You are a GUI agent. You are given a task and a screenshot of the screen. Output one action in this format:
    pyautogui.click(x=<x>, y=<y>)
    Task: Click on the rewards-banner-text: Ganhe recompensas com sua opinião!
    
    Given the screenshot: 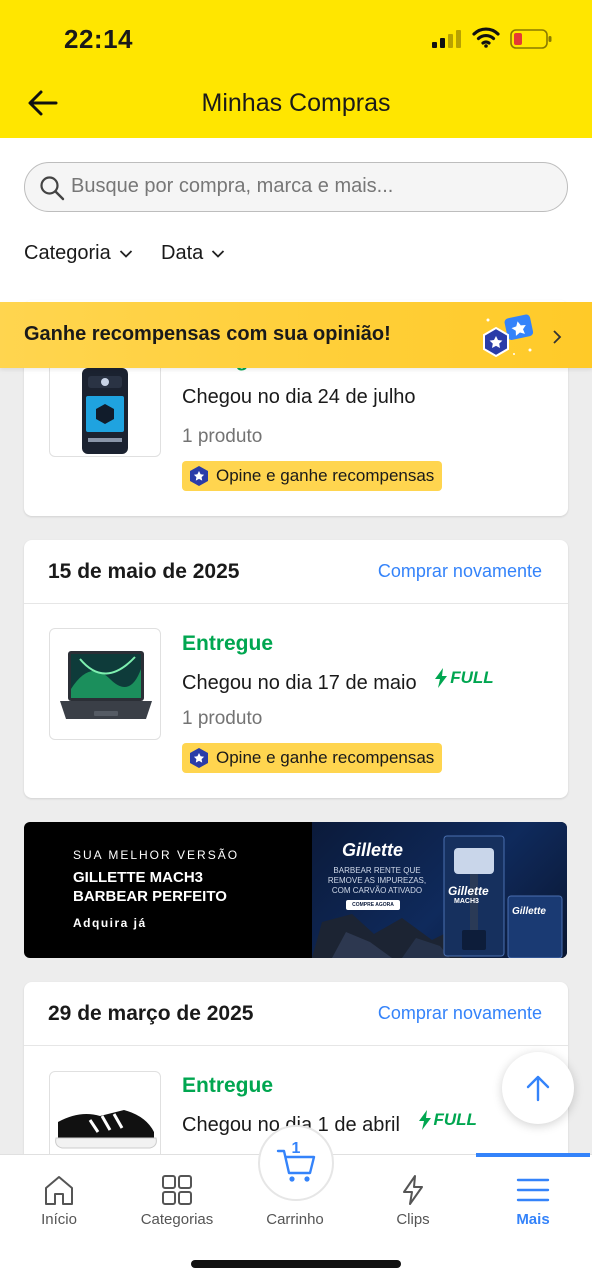 What is the action you would take?
    pyautogui.click(x=207, y=334)
    